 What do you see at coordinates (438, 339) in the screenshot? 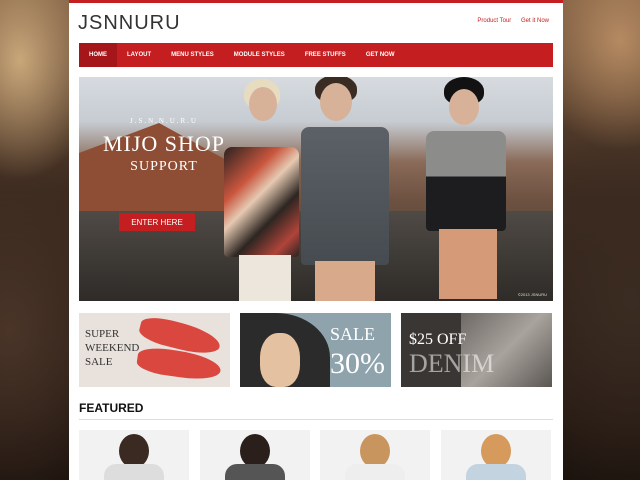
I see `promo-line: $25 OFF` at bounding box center [438, 339].